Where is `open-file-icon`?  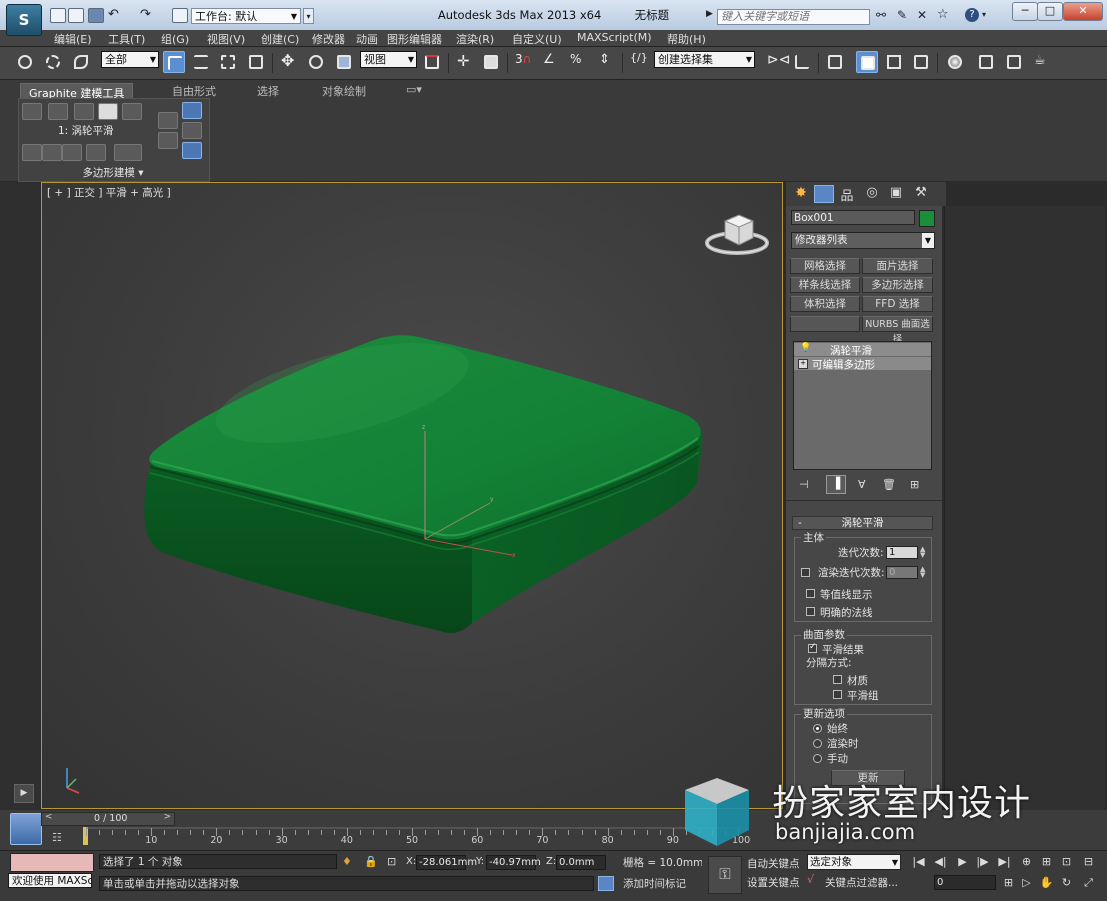 open-file-icon is located at coordinates (76, 15).